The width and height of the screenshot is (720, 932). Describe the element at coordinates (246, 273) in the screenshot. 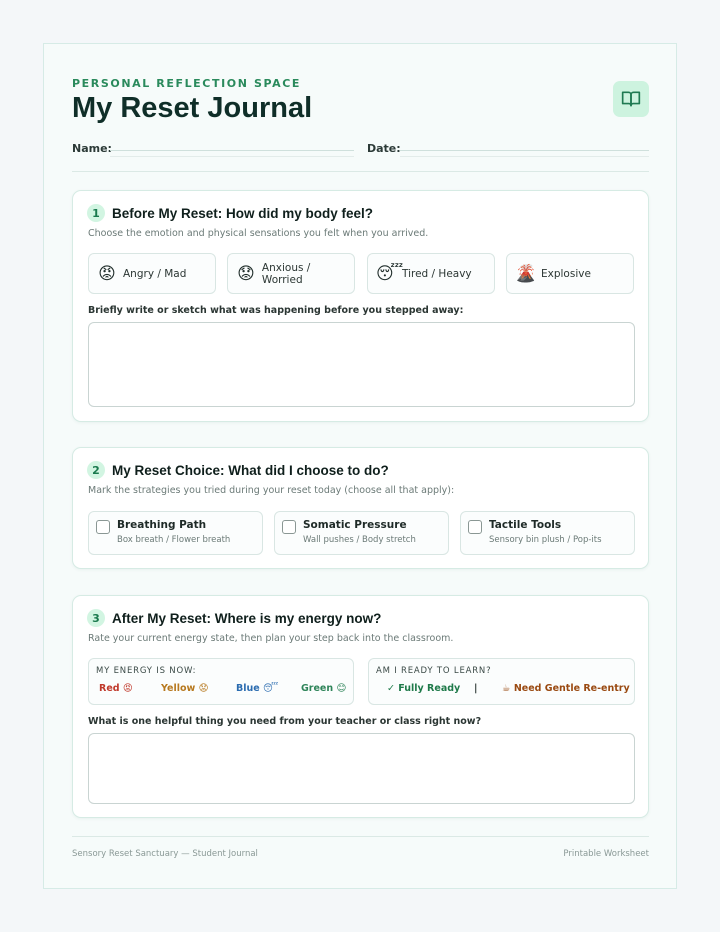

I see `worried-face-icon: 😟` at that location.